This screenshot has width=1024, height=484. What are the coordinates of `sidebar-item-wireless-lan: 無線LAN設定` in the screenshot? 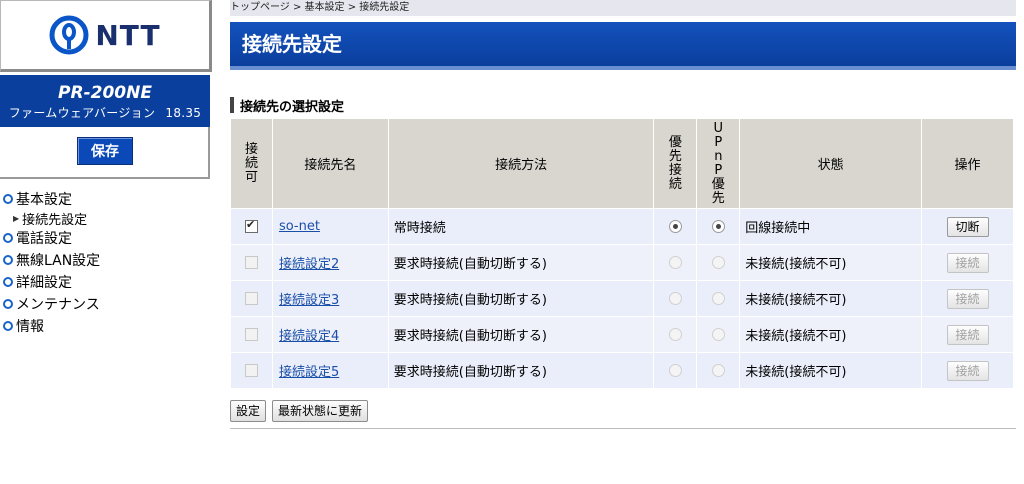 It's located at (105, 260).